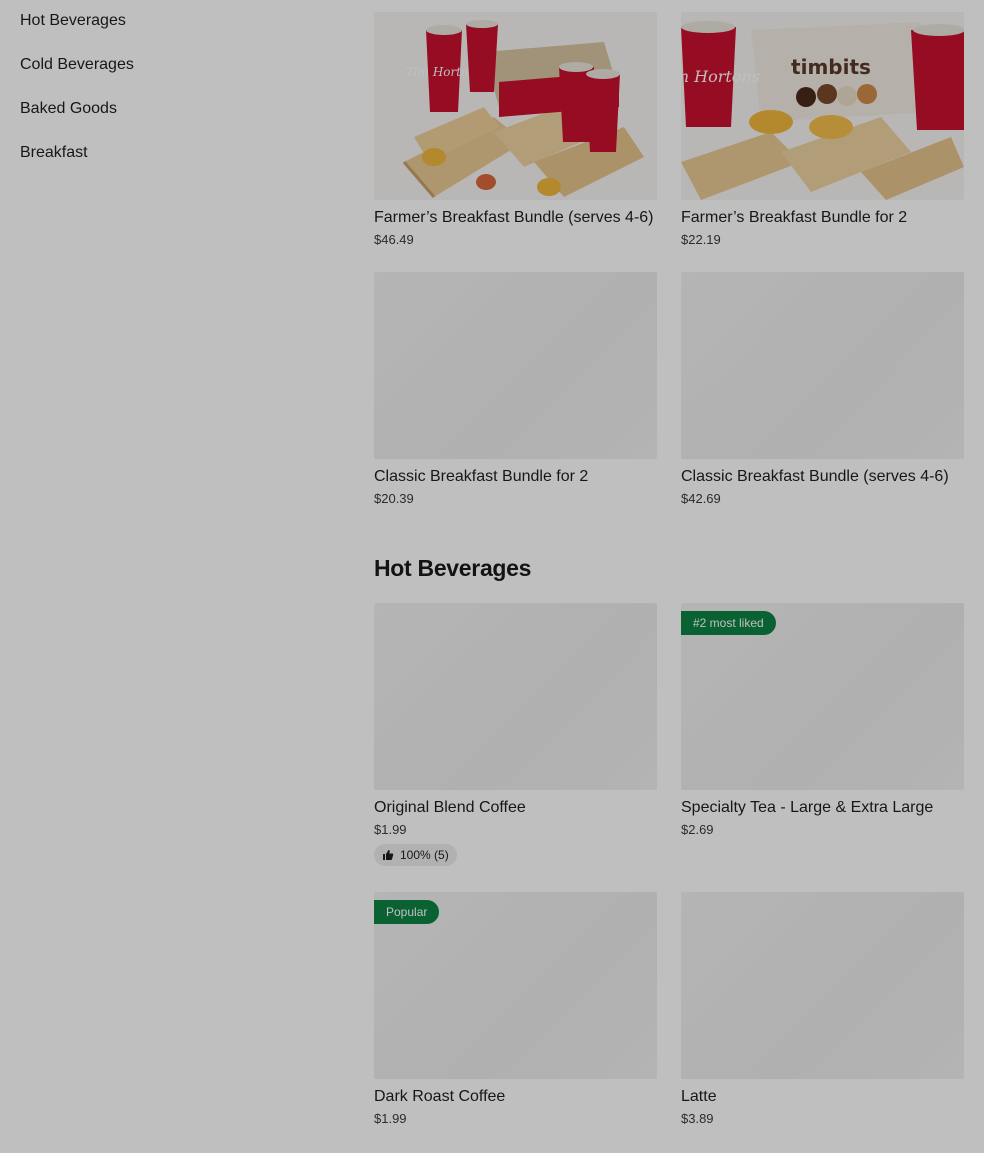 The height and width of the screenshot is (1153, 984). What do you see at coordinates (424, 855) in the screenshot?
I see `rating-text: 100% (5)` at bounding box center [424, 855].